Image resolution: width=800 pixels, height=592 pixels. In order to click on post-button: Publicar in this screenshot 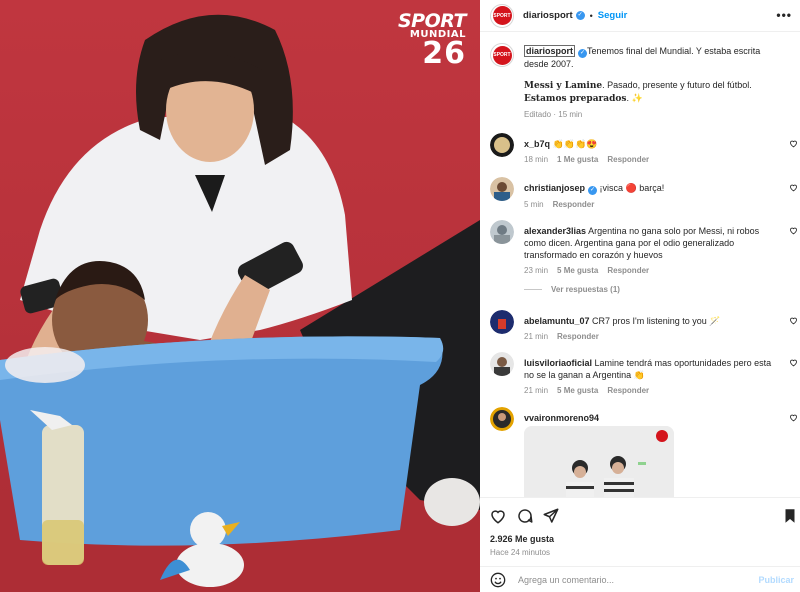, I will do `click(776, 580)`.